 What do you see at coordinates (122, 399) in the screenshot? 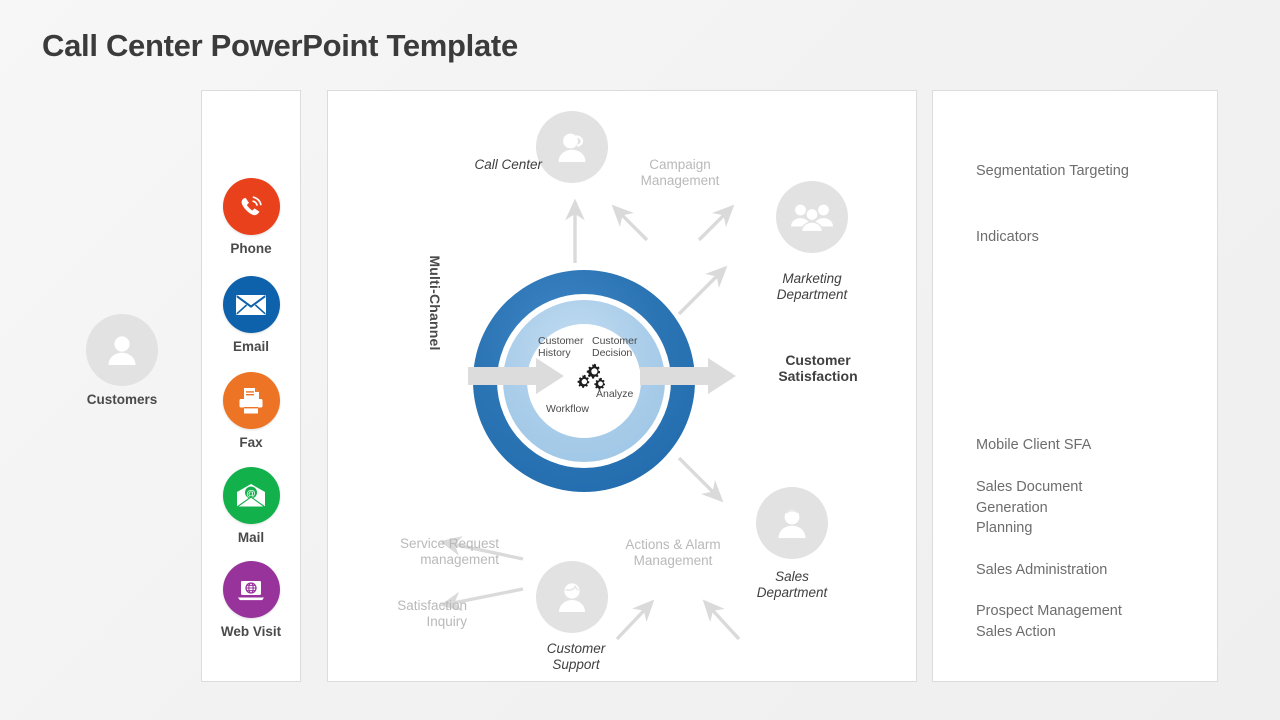
I see `customers-label: Customers` at bounding box center [122, 399].